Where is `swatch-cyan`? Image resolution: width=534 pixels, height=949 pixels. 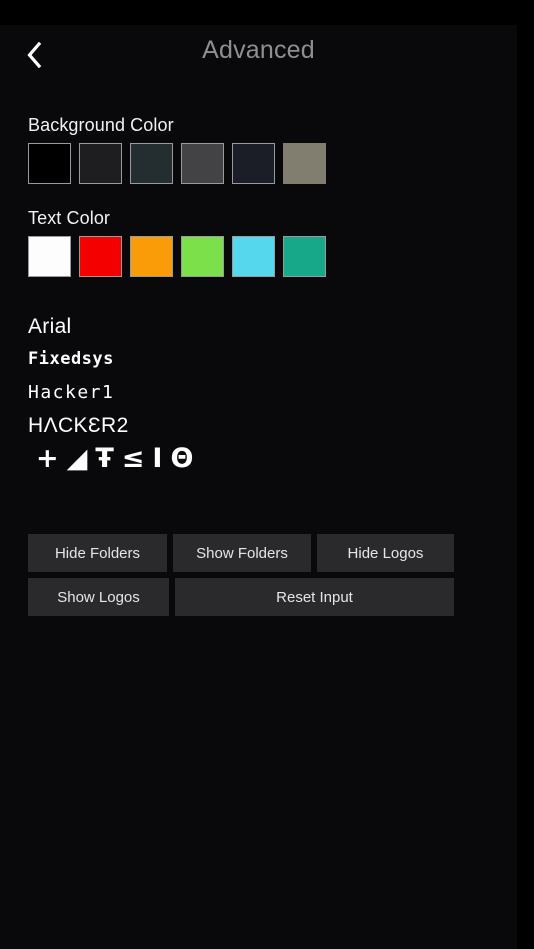
swatch-cyan is located at coordinates (253, 256).